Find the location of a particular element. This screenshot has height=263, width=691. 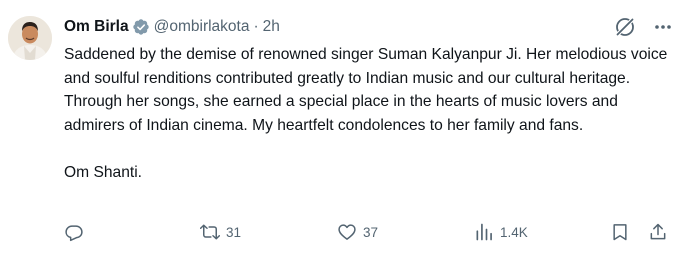

bookmark-button is located at coordinates (620, 232).